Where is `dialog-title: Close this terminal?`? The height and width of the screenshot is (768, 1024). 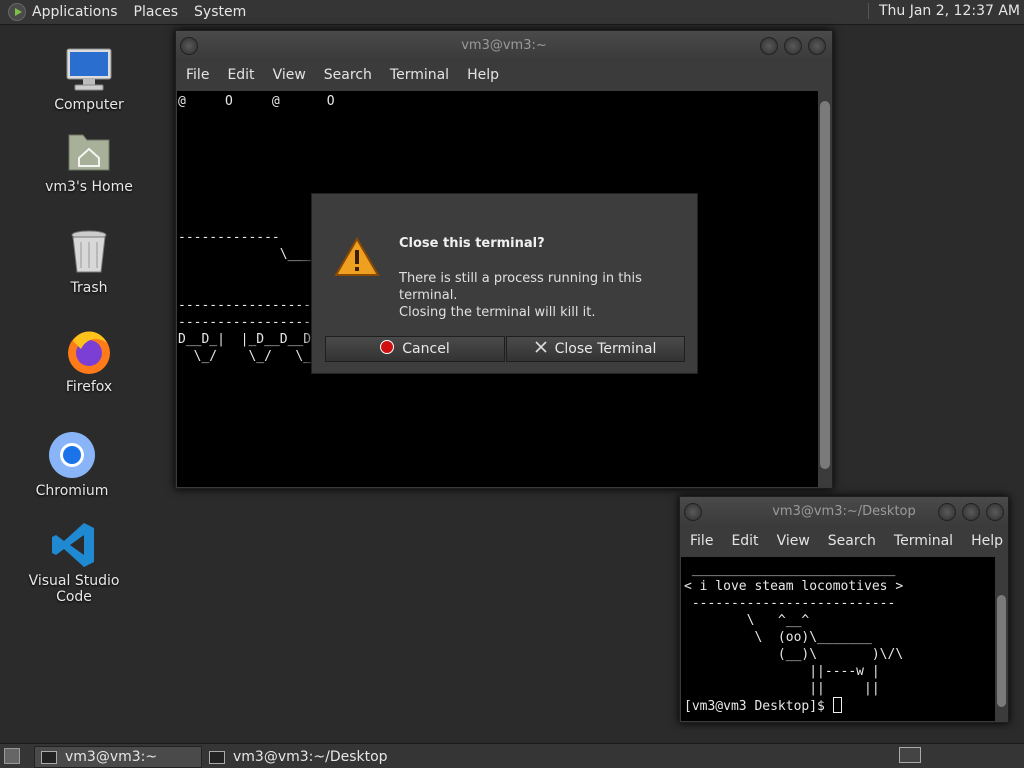
dialog-title: Close this terminal? is located at coordinates (472, 243).